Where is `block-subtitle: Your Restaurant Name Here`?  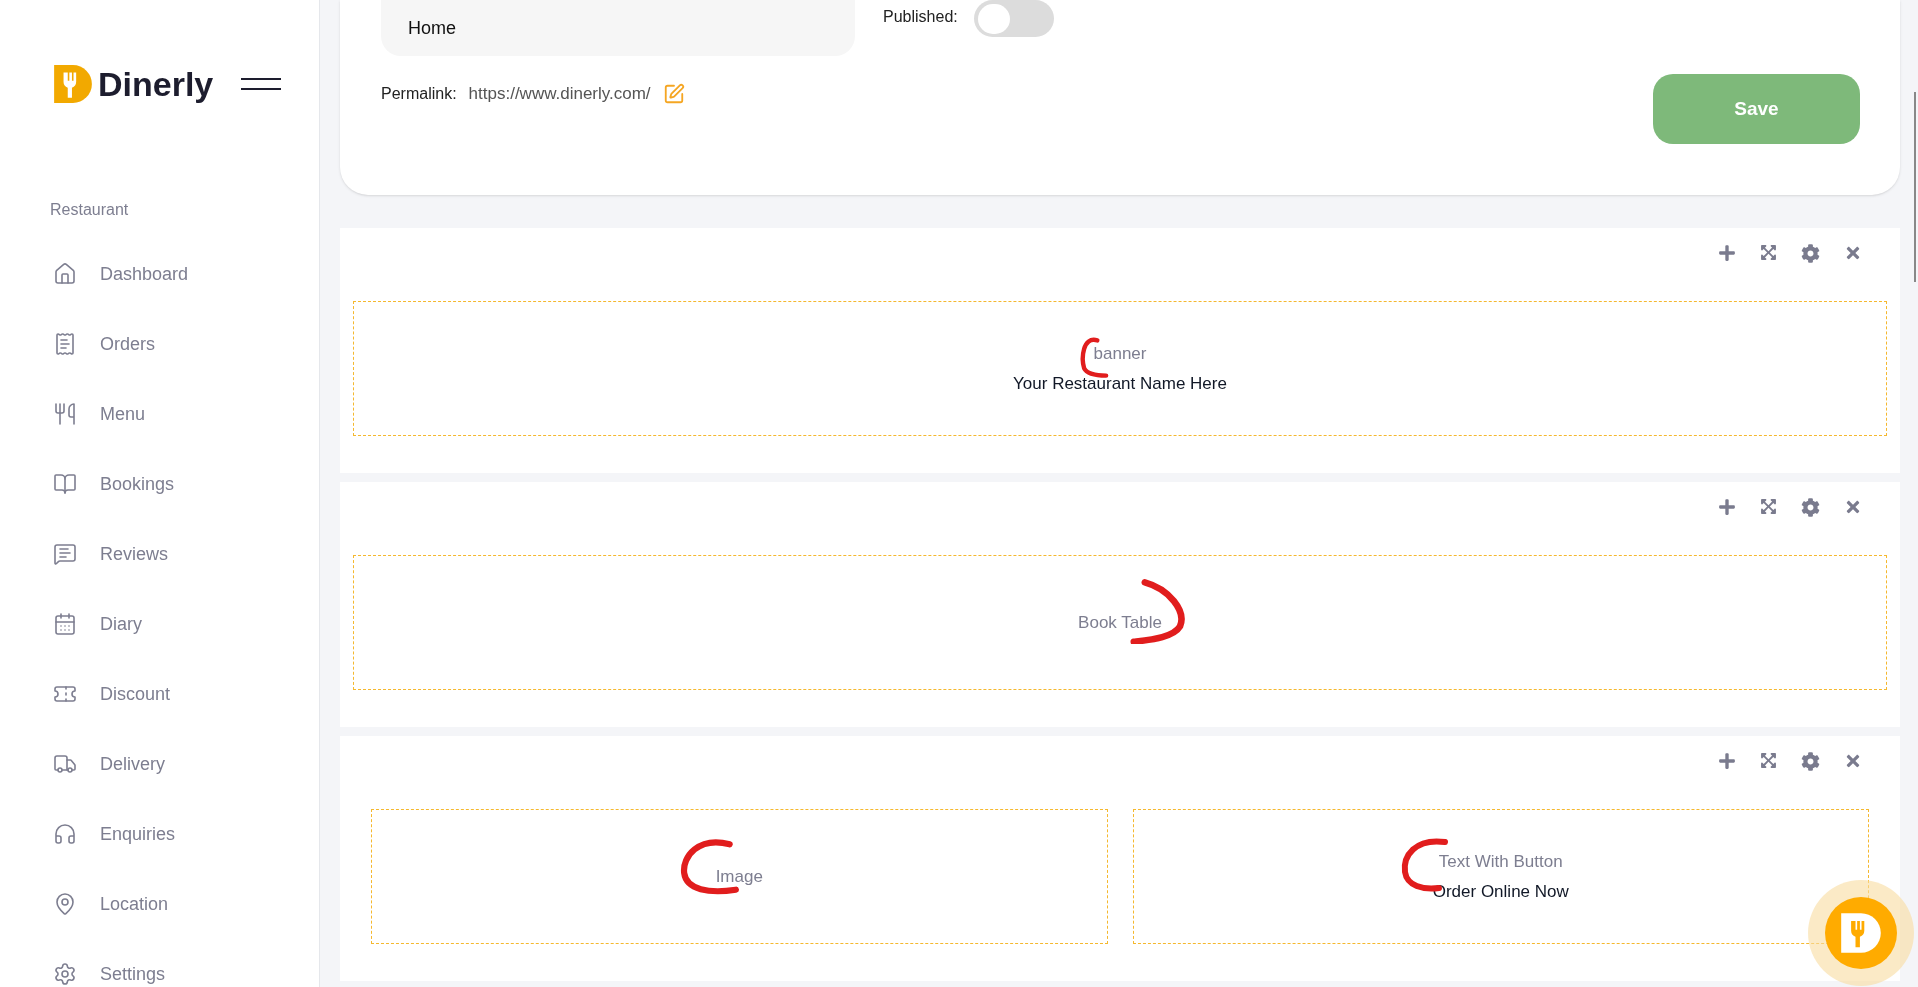 block-subtitle: Your Restaurant Name Here is located at coordinates (1120, 383).